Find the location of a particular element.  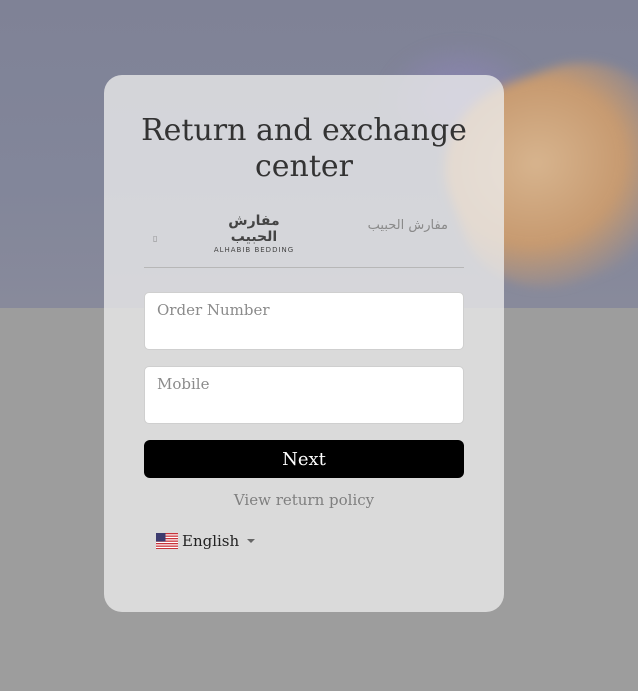

tab-marker: ▯ is located at coordinates (155, 238).